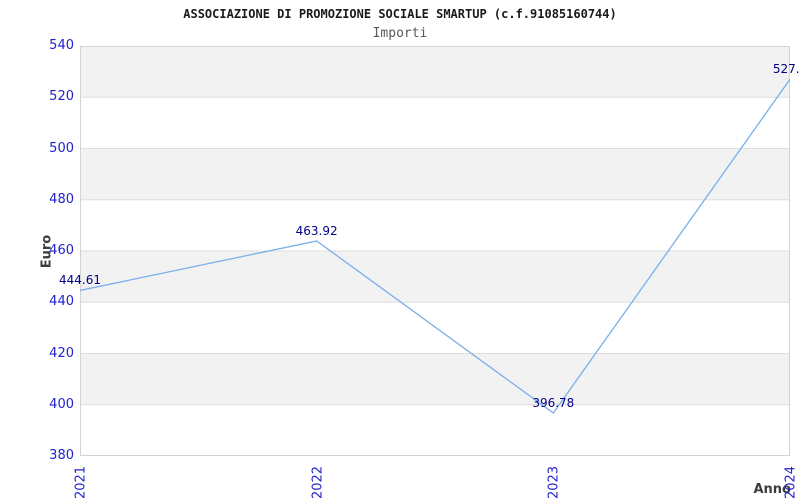  What do you see at coordinates (554, 482) in the screenshot?
I see `x-tick-label: 2023` at bounding box center [554, 482].